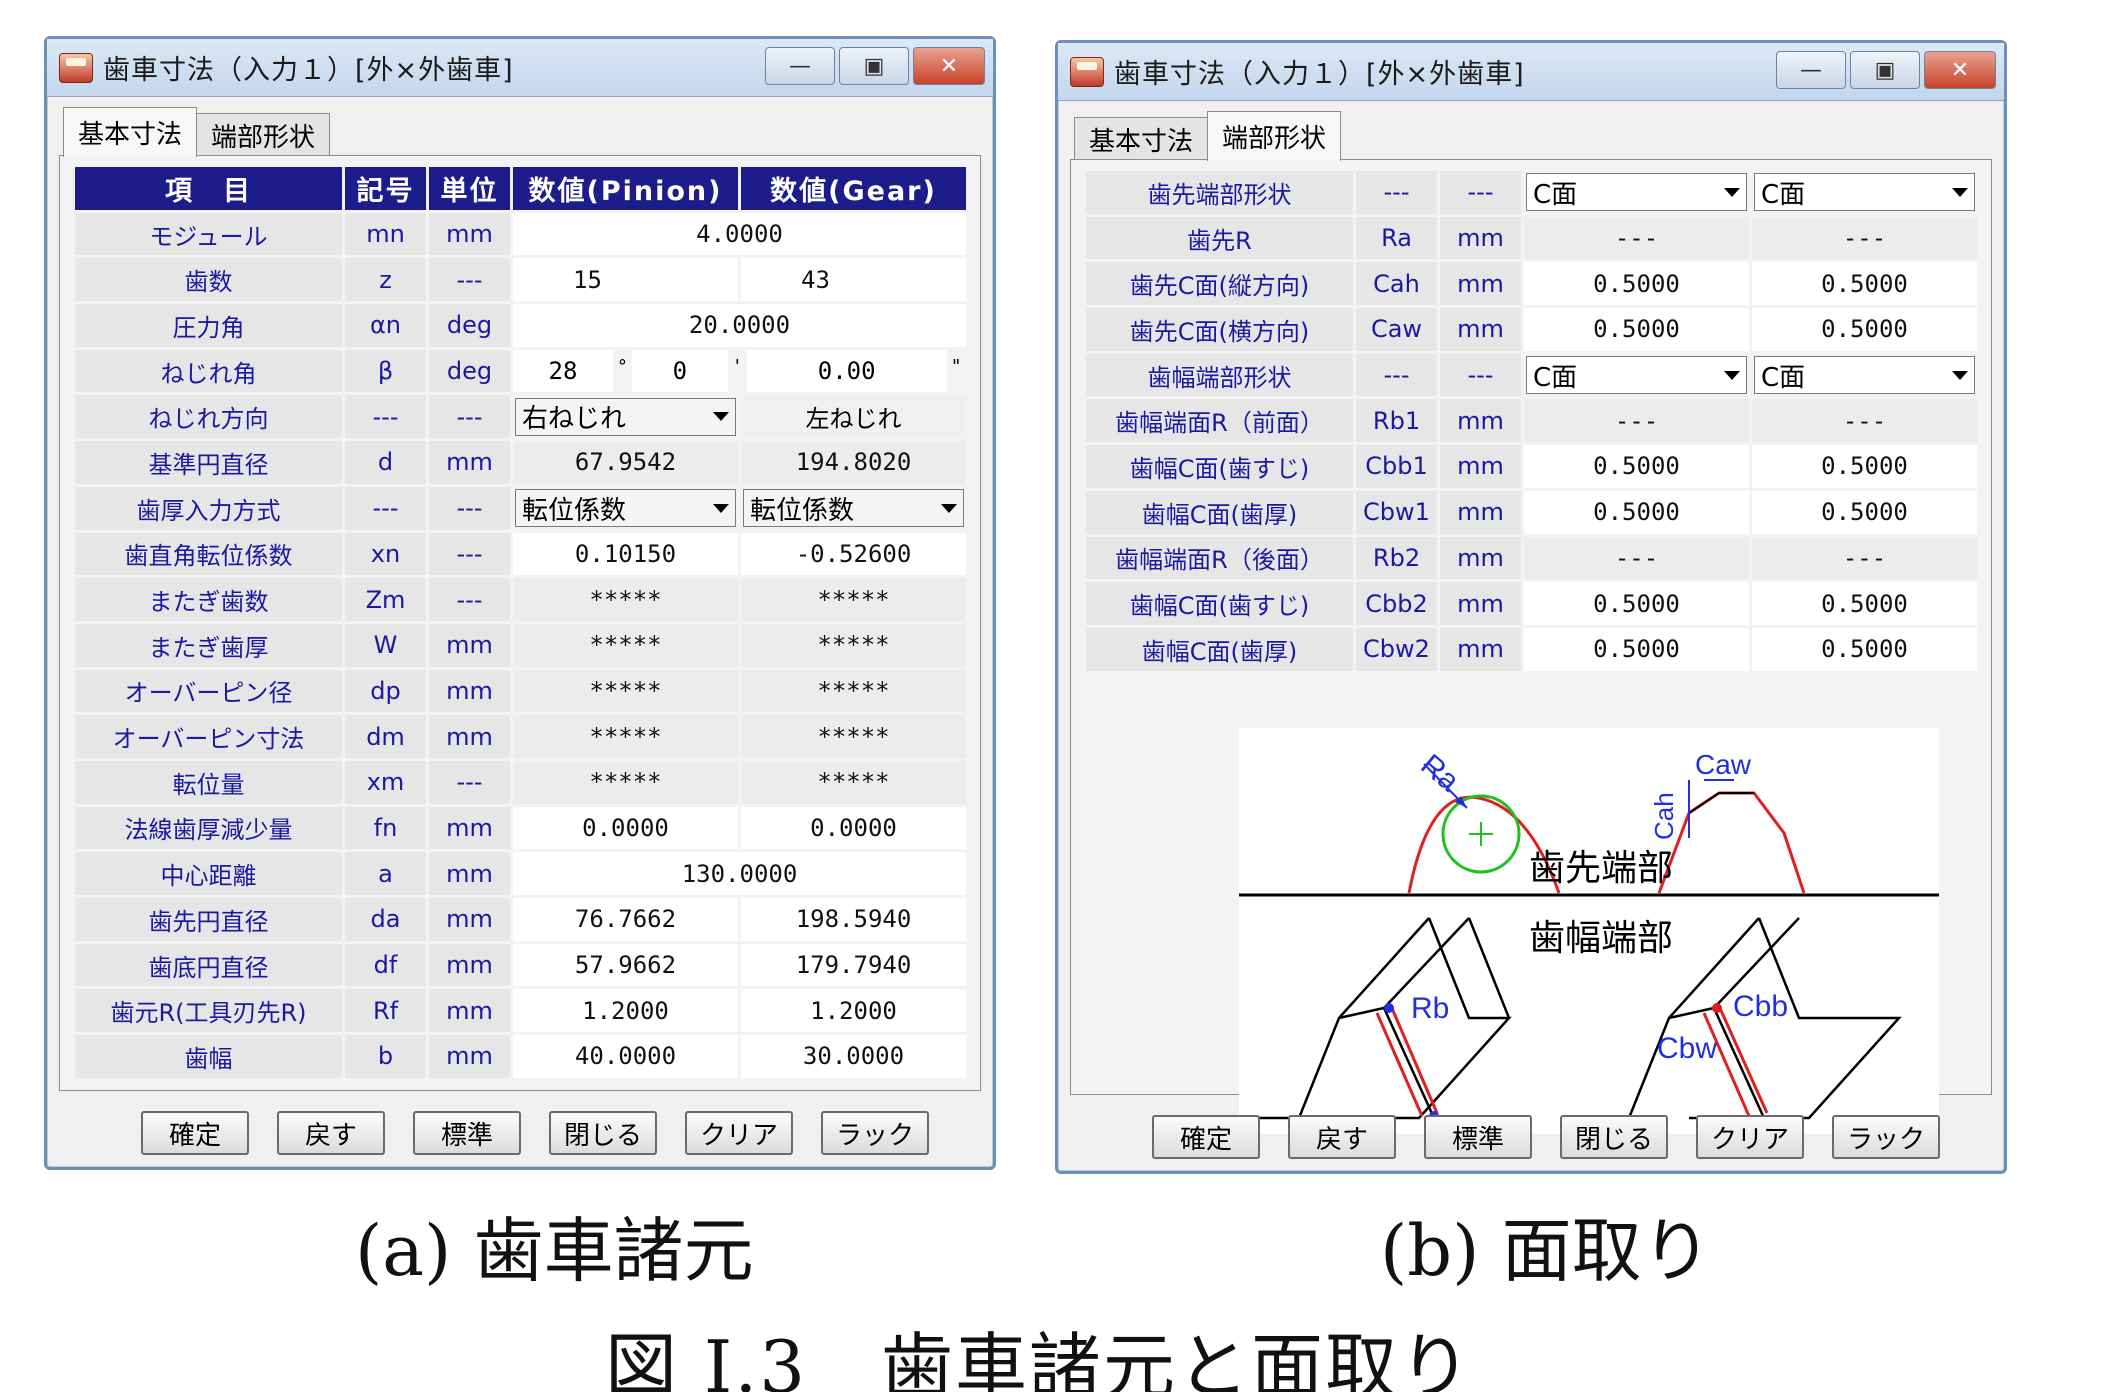 This screenshot has height=1392, width=2103. What do you see at coordinates (1589, 931) in the screenshot?
I see `chamfer-diagram: Ra Caw Cah 歯先端部 歯幅端部 Rb Cbb Cbw` at bounding box center [1589, 931].